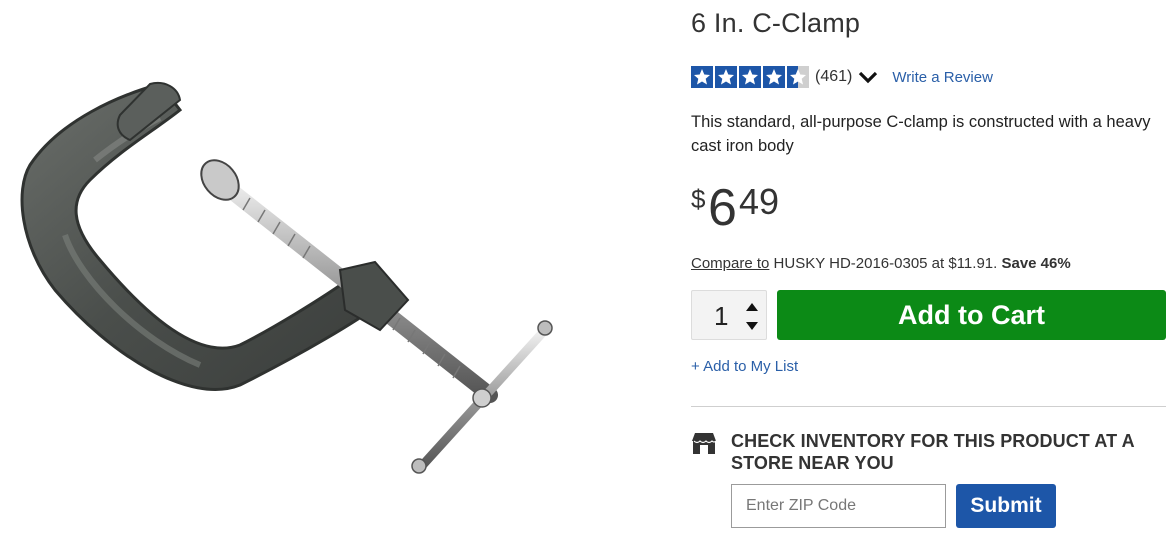  I want to click on decrement-icon, so click(752, 325).